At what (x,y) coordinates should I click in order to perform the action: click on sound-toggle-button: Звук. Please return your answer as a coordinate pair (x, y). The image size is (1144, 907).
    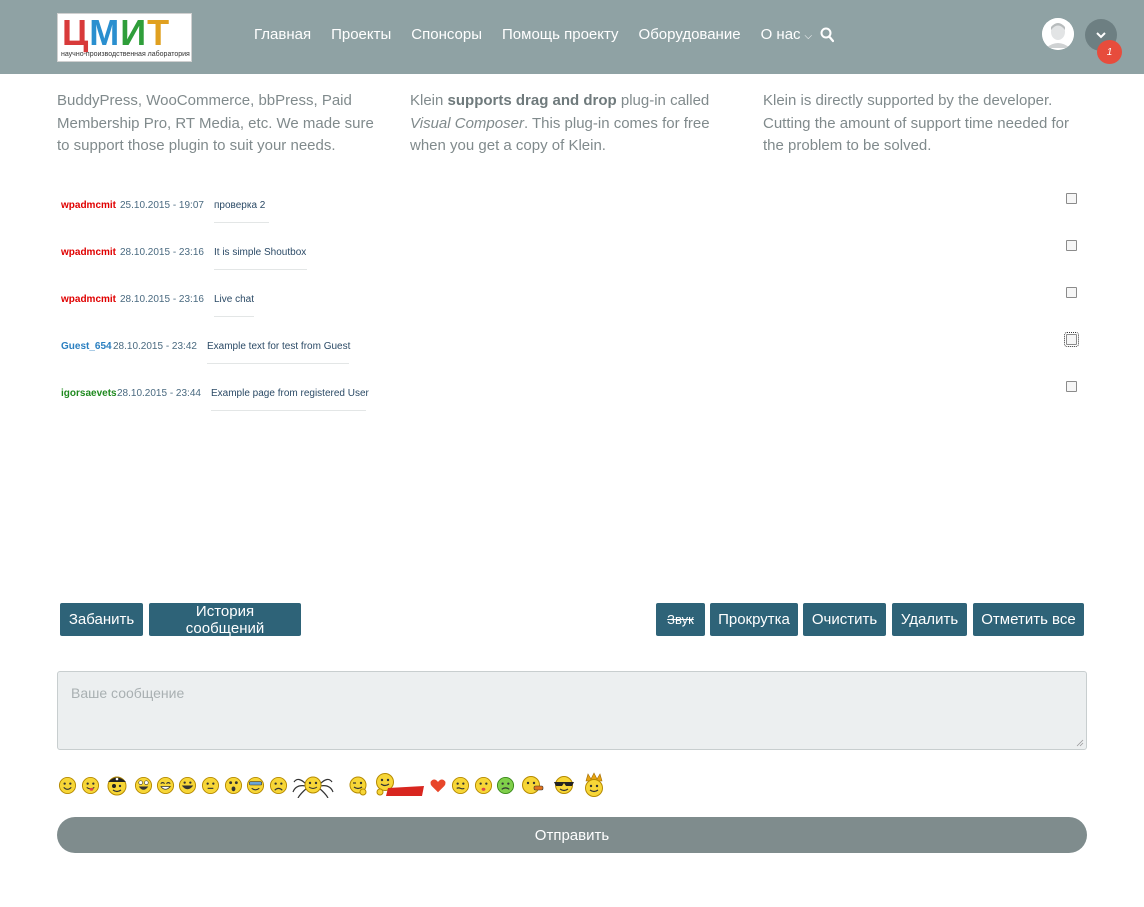
    Looking at the image, I should click on (680, 619).